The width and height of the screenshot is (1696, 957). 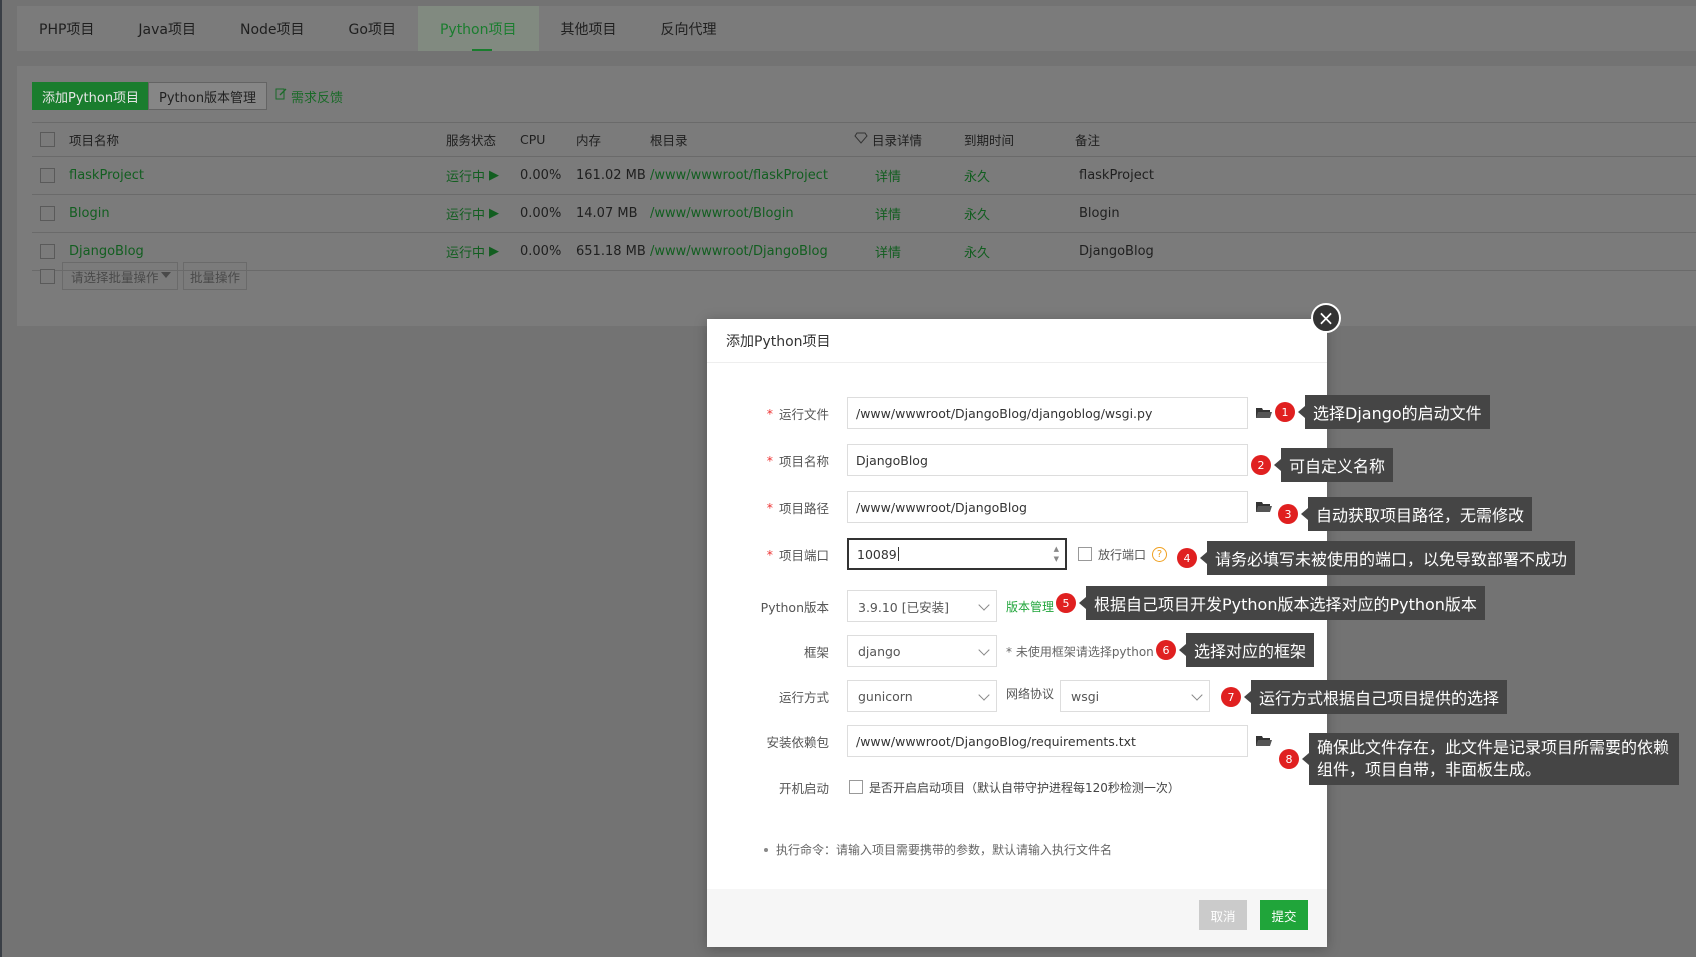 What do you see at coordinates (1284, 915) in the screenshot?
I see `submit-button: 提交` at bounding box center [1284, 915].